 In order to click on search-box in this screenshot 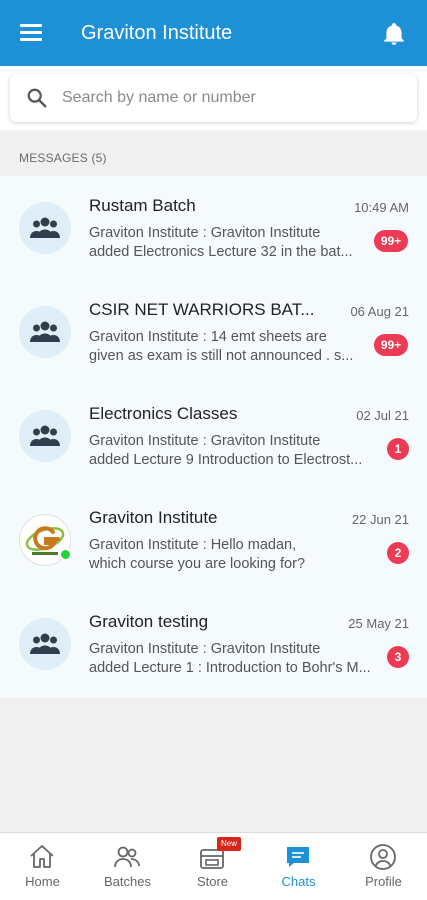, I will do `click(213, 98)`.